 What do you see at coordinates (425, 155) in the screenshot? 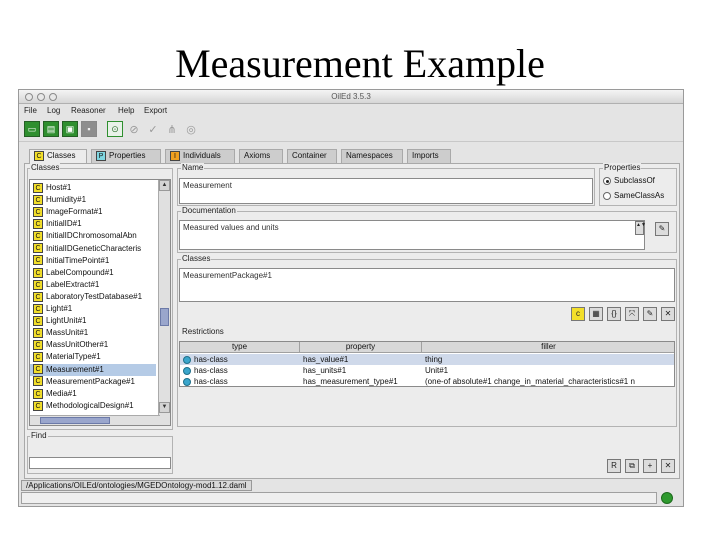
I see `tab-label: Imports` at bounding box center [425, 155].